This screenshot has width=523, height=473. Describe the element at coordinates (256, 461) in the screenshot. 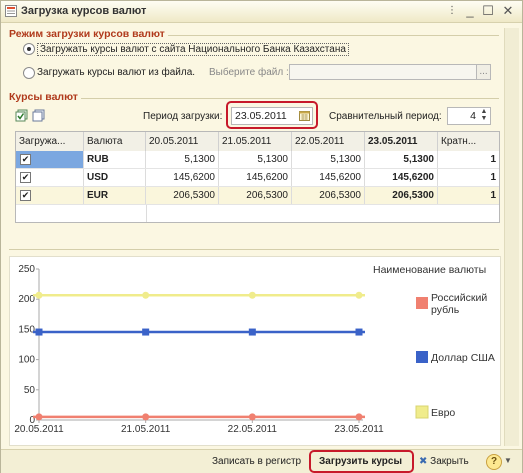

I see `write-to-register-button: Записать в регистр` at that location.